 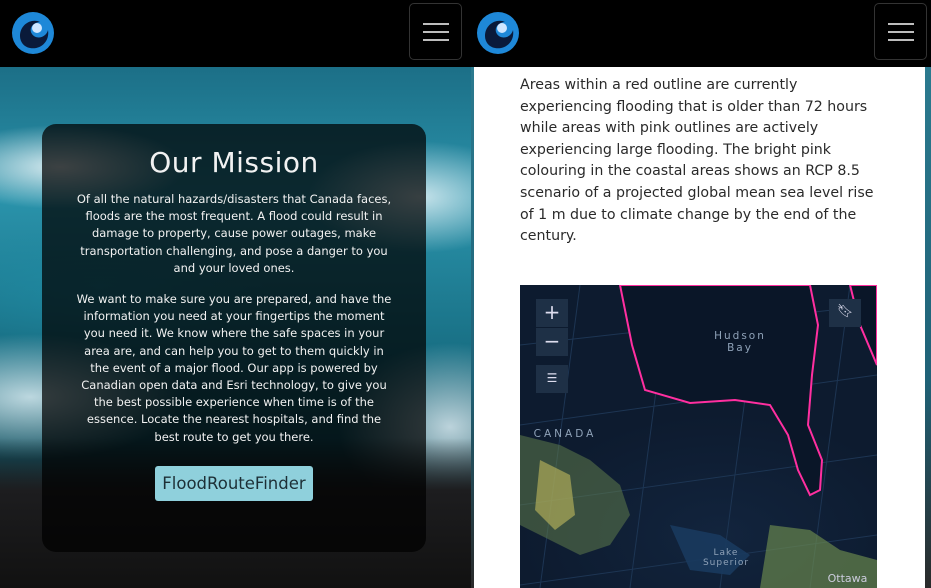 I want to click on label-ottawa: Ottawa, so click(x=847, y=578).